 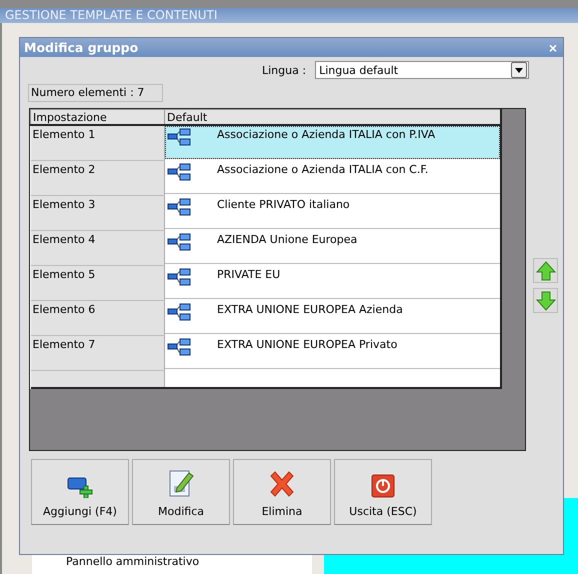 What do you see at coordinates (97, 142) in the screenshot?
I see `table-cell: Elemento 1` at bounding box center [97, 142].